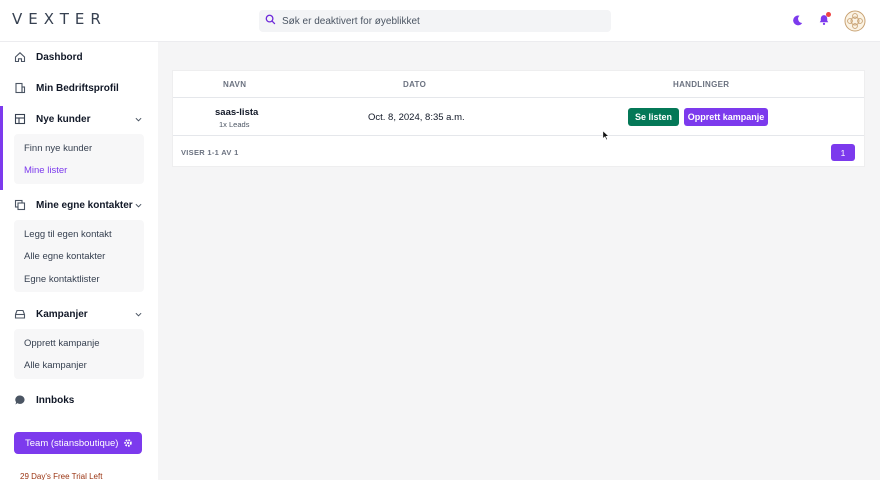  Describe the element at coordinates (55, 400) in the screenshot. I see `sidebar-item-label: Innboks` at that location.